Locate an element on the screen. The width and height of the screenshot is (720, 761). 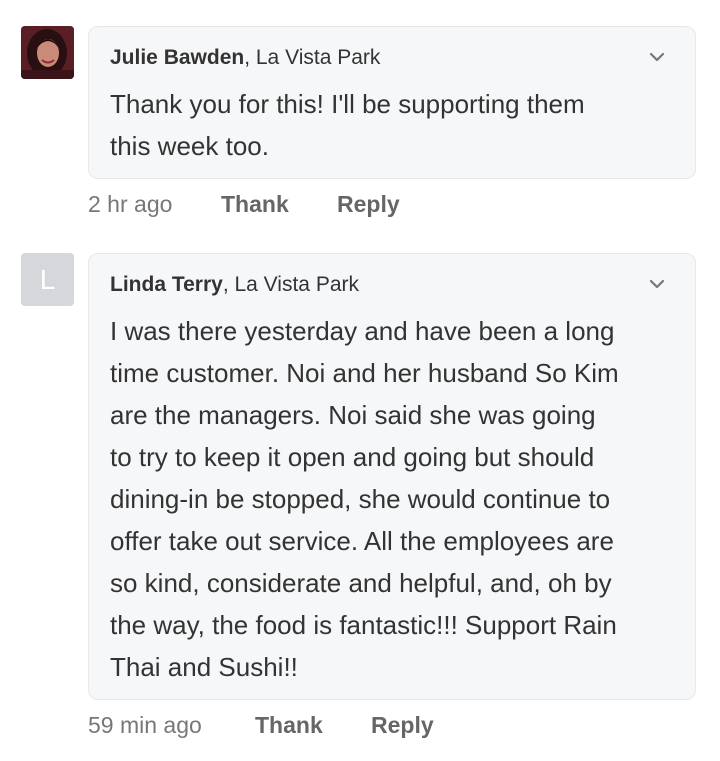
avatar-photo-icon is located at coordinates (47, 52).